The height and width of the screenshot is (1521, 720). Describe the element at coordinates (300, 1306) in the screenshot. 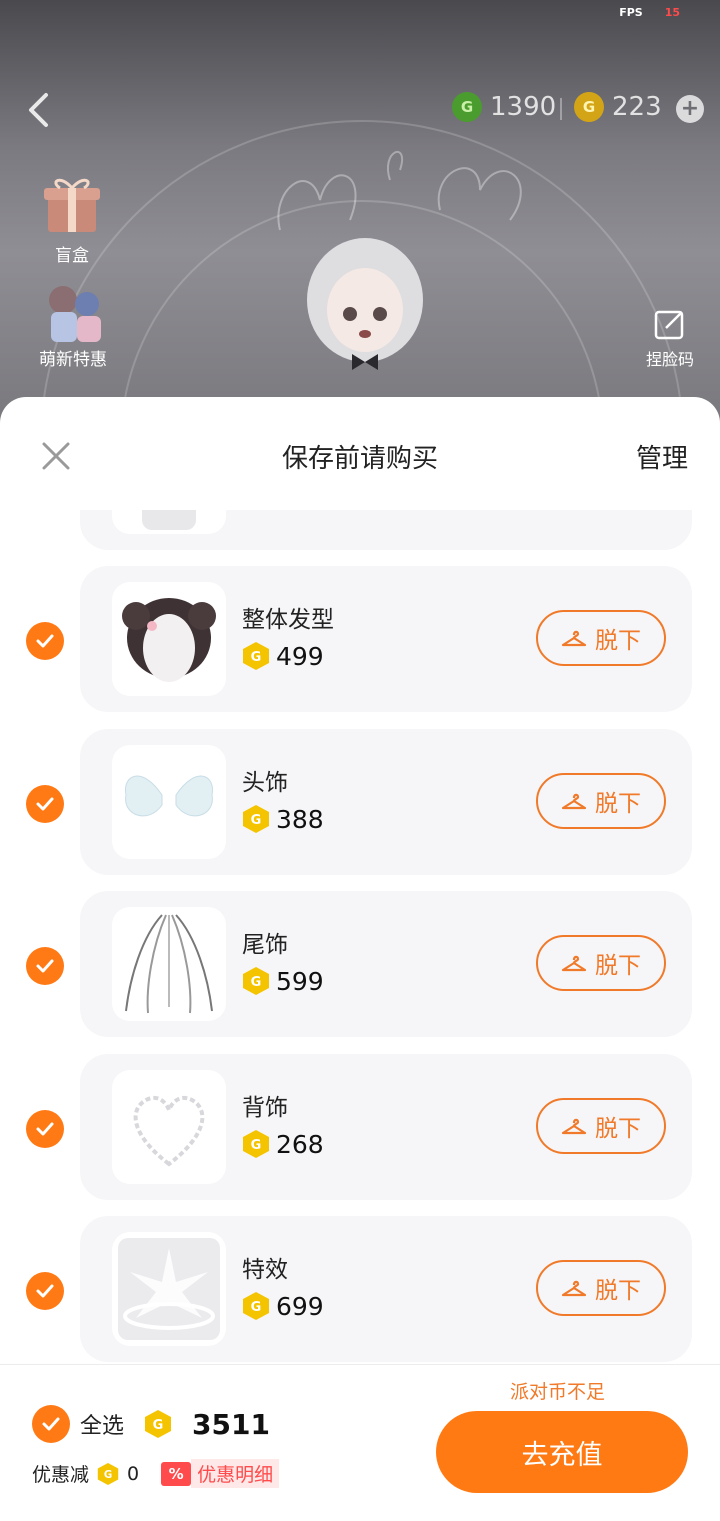

I see `item-price-value: 699` at that location.